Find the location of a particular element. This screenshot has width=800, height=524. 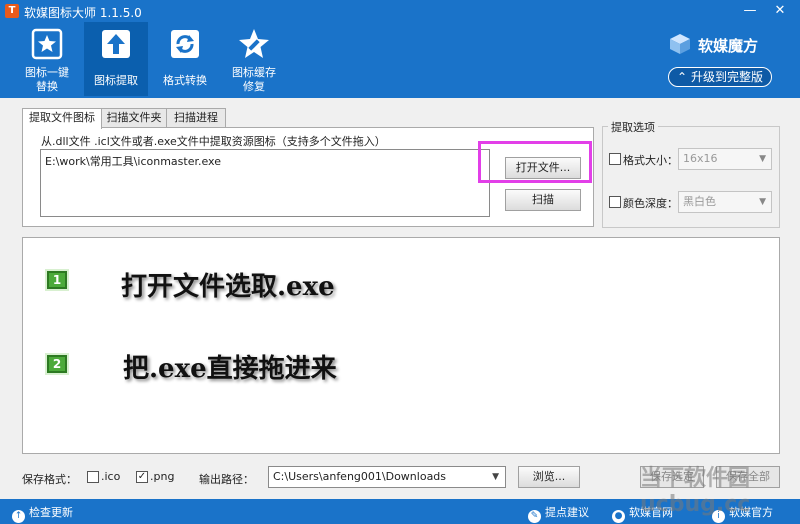

feedback-icon: ✎ is located at coordinates (534, 516).